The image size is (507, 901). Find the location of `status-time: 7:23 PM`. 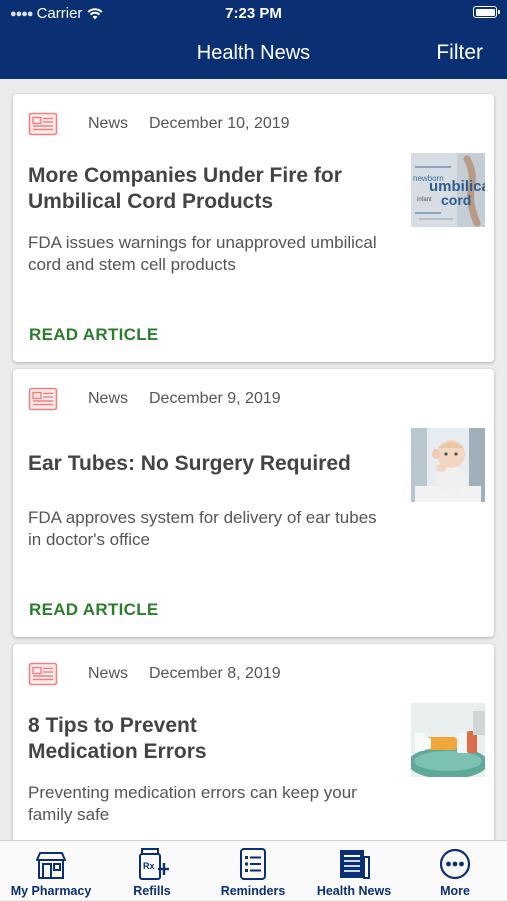

status-time: 7:23 PM is located at coordinates (253, 13).